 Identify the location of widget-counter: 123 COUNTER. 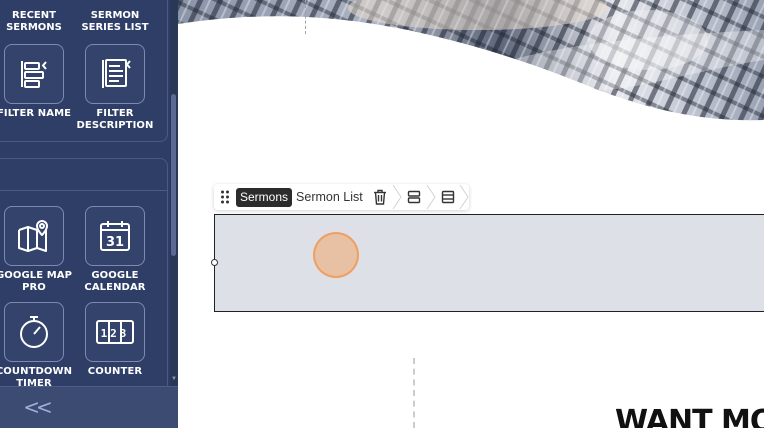
(115, 340).